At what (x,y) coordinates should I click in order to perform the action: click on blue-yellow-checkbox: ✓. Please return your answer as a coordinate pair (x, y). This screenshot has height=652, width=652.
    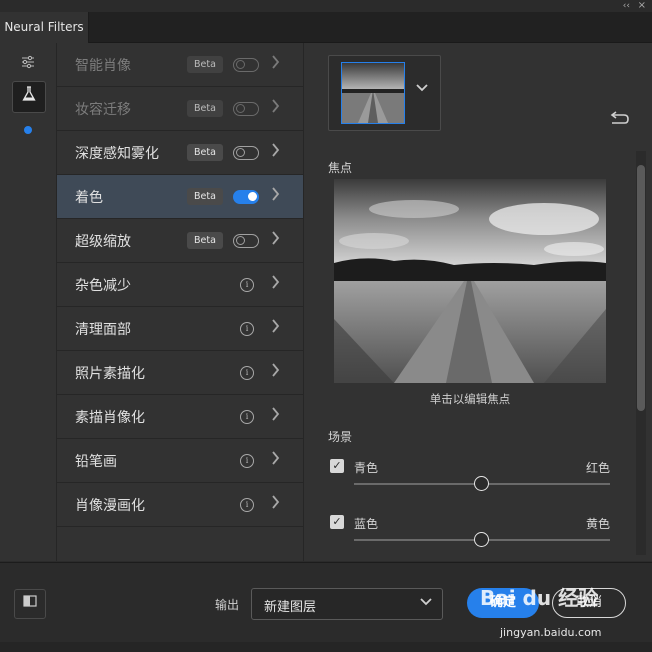
    Looking at the image, I should click on (337, 522).